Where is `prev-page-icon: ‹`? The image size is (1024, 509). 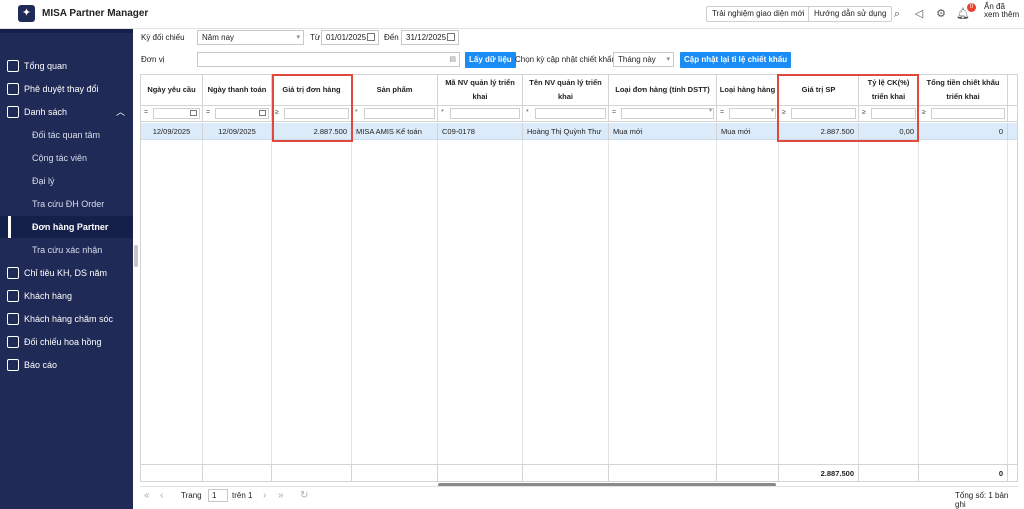
prev-page-icon: ‹ is located at coordinates (161, 495).